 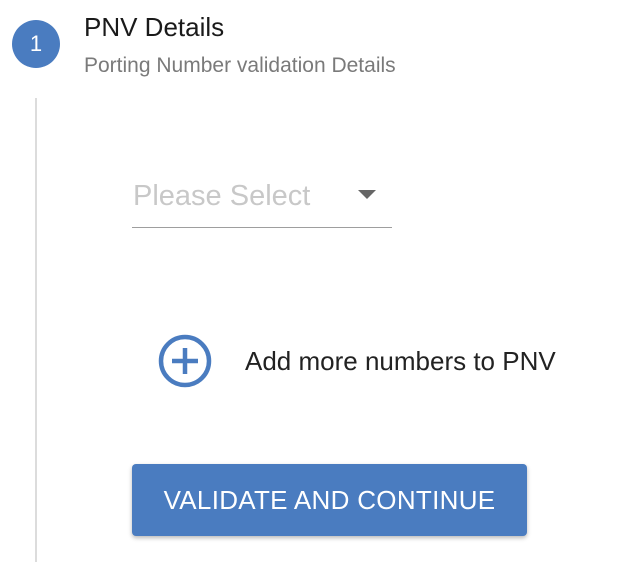 What do you see at coordinates (36, 330) in the screenshot?
I see `step-connector-line` at bounding box center [36, 330].